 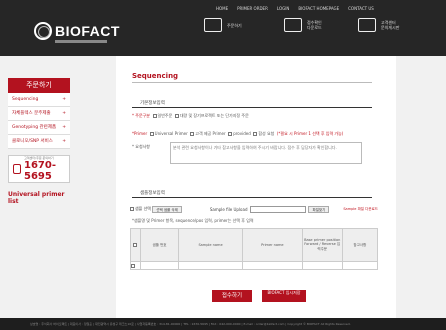 What do you see at coordinates (135, 265) in the screenshot?
I see `row-check-cell` at bounding box center [135, 265].